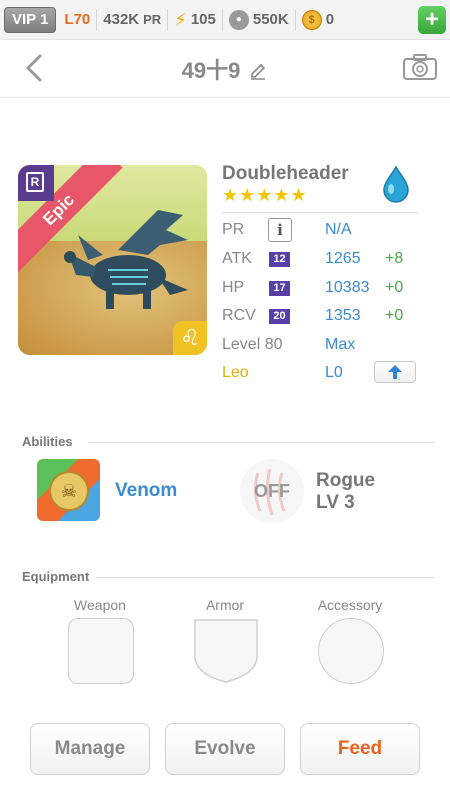 Image resolution: width=450 pixels, height=800 pixels. I want to click on page-title: 49十9, so click(225, 69).